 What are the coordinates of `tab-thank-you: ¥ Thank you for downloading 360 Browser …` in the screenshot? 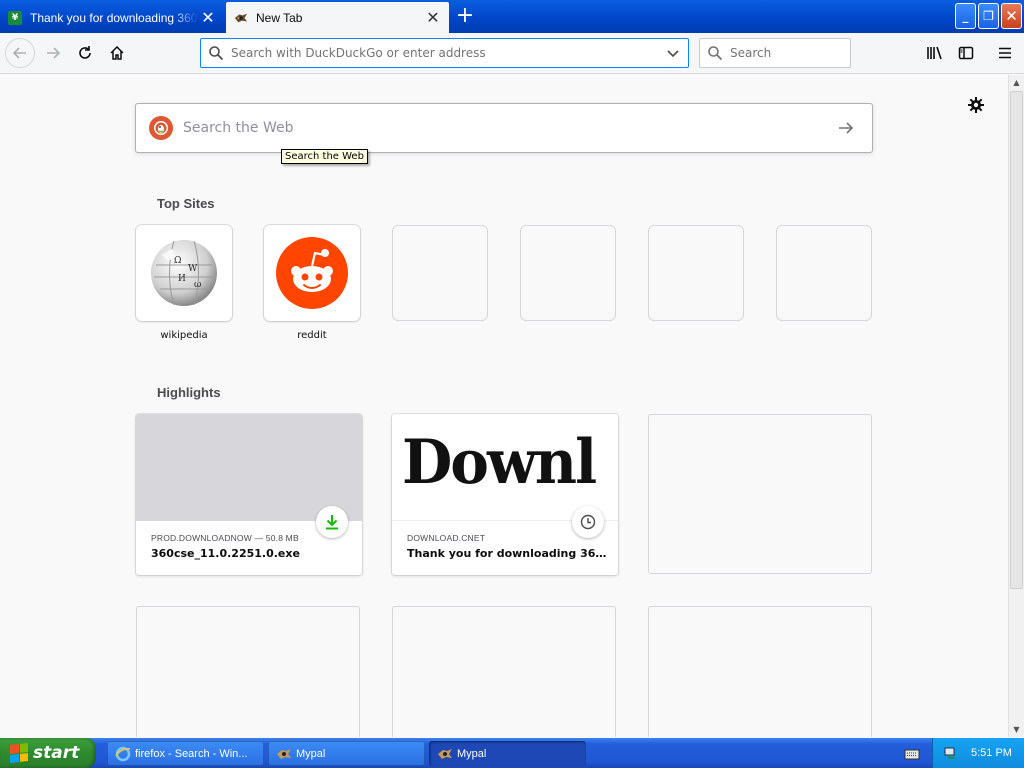 It's located at (112, 17).